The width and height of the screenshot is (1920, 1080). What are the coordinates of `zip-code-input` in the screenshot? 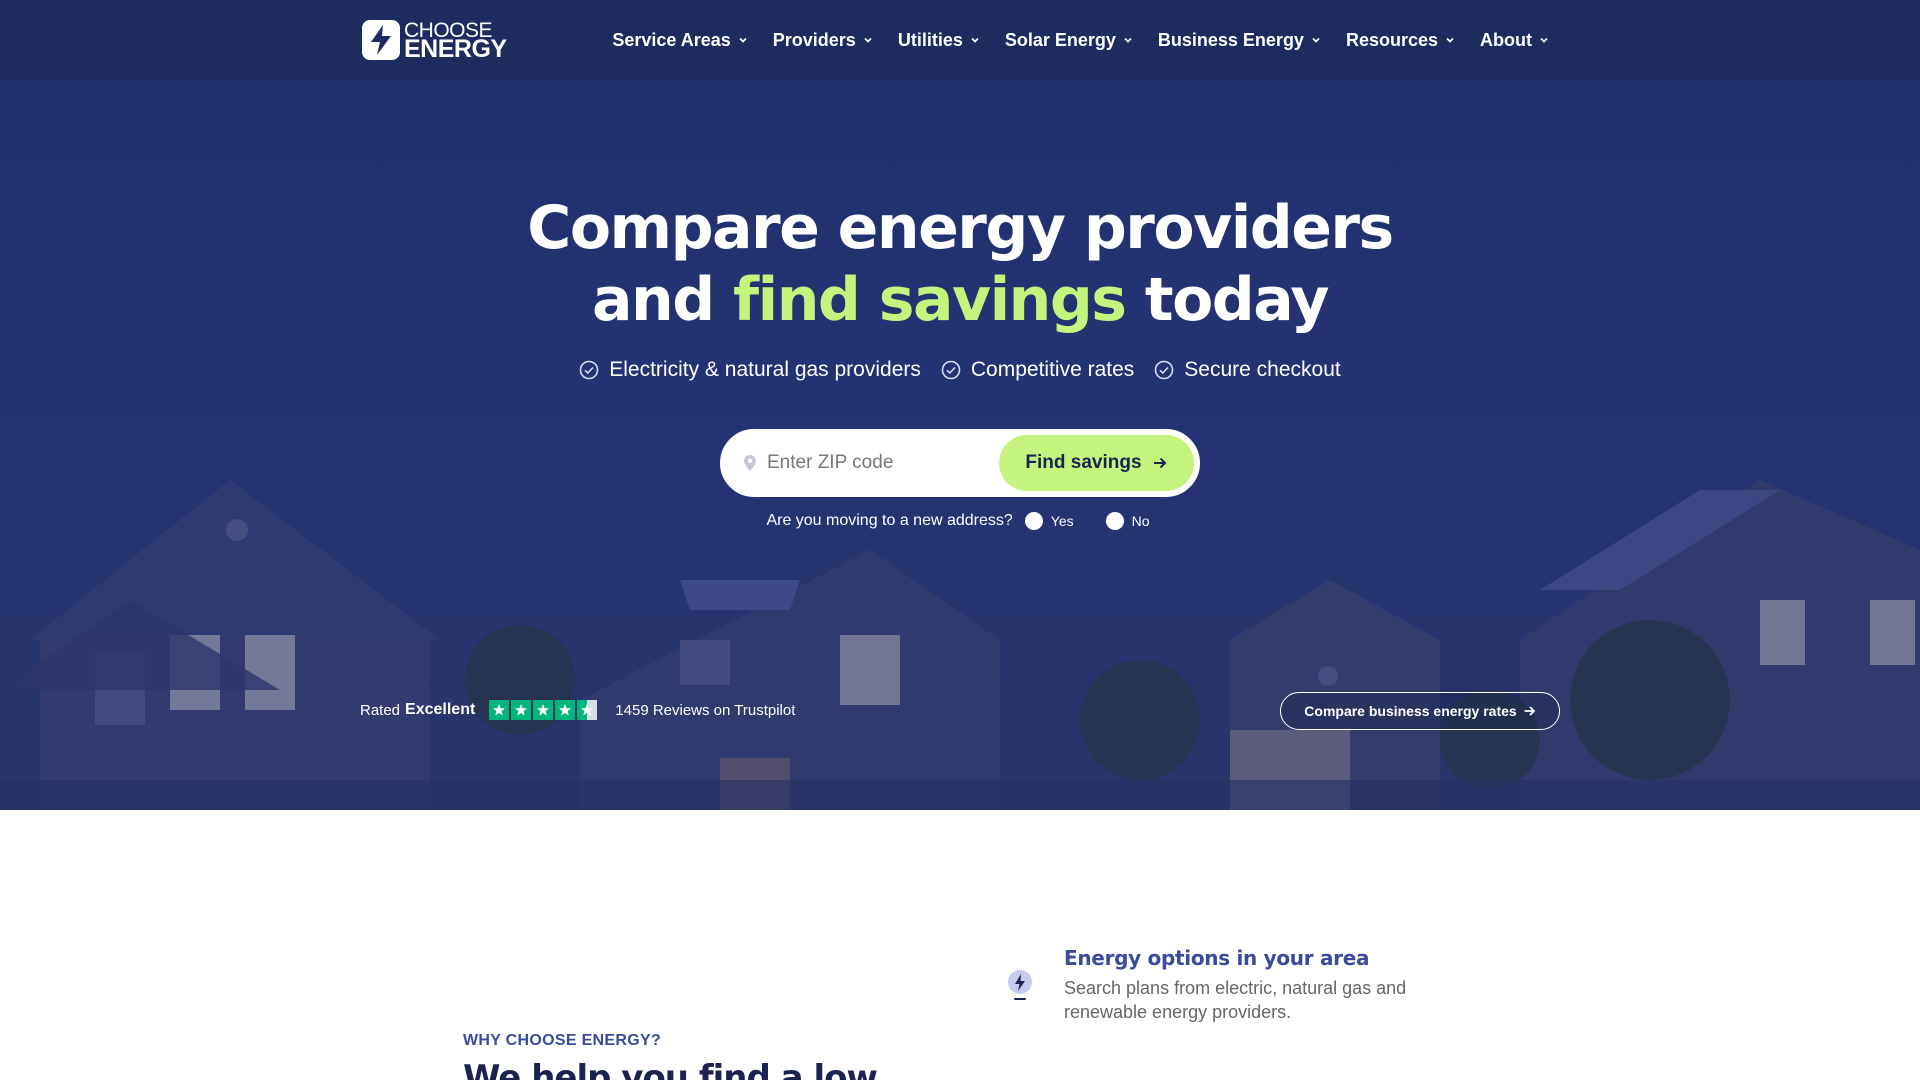 It's located at (877, 463).